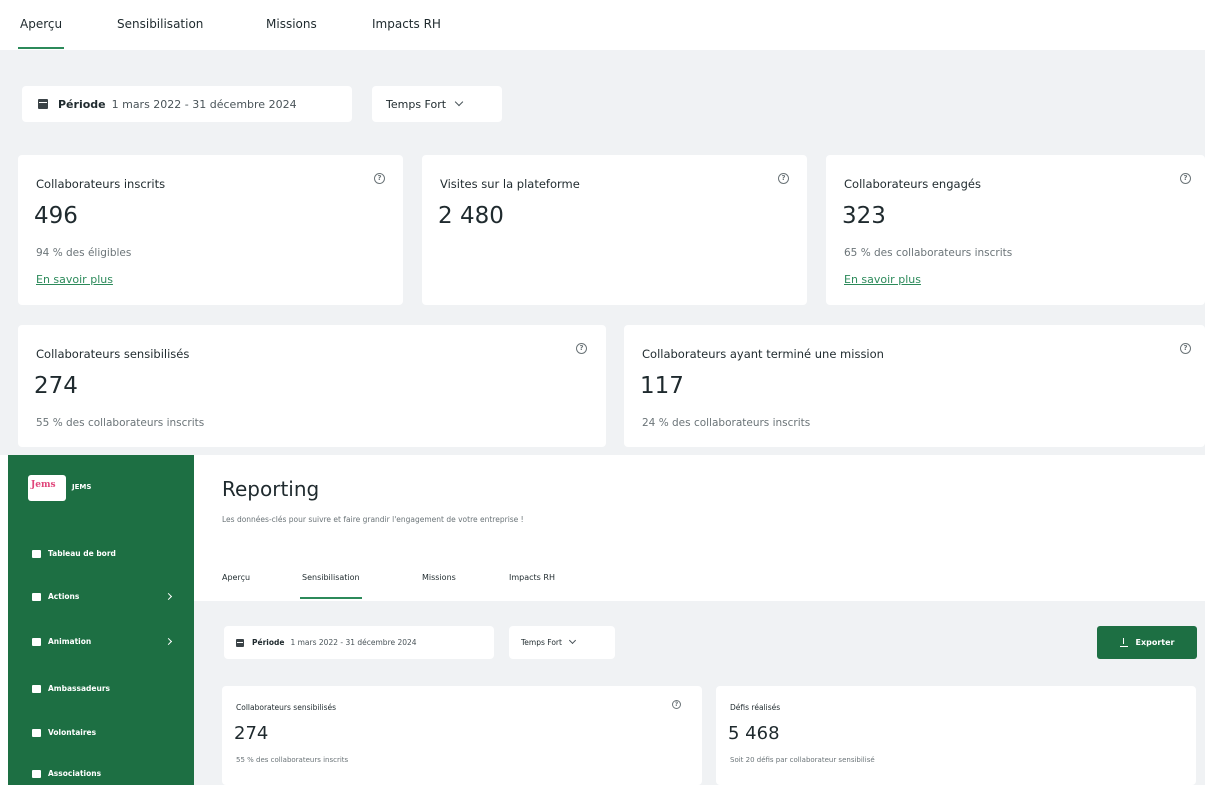 This screenshot has height=785, width=1205. Describe the element at coordinates (36, 689) in the screenshot. I see `ambassadors-icon` at that location.